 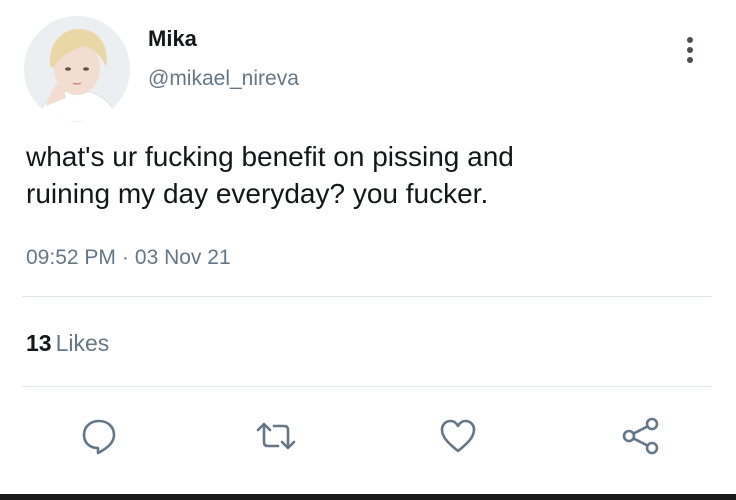 I want to click on tweet-time: 09:52 PM, so click(x=71, y=257).